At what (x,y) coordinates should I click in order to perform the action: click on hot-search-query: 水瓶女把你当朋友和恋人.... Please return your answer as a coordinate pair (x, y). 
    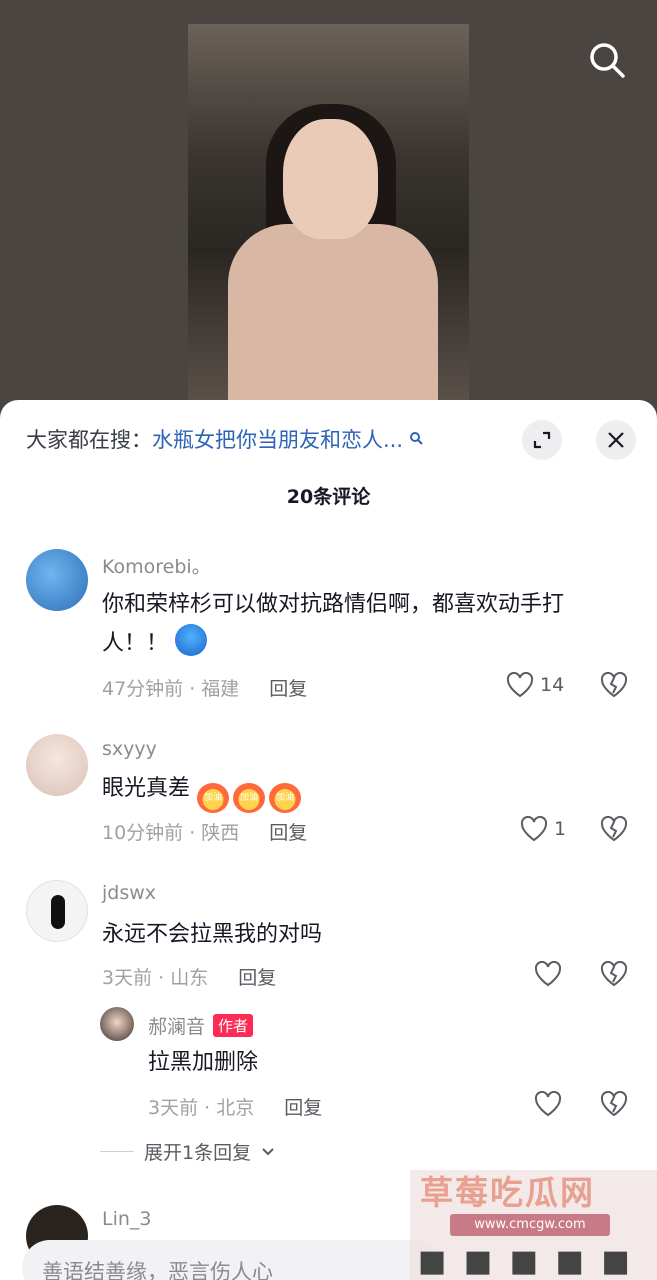
    Looking at the image, I should click on (277, 440).